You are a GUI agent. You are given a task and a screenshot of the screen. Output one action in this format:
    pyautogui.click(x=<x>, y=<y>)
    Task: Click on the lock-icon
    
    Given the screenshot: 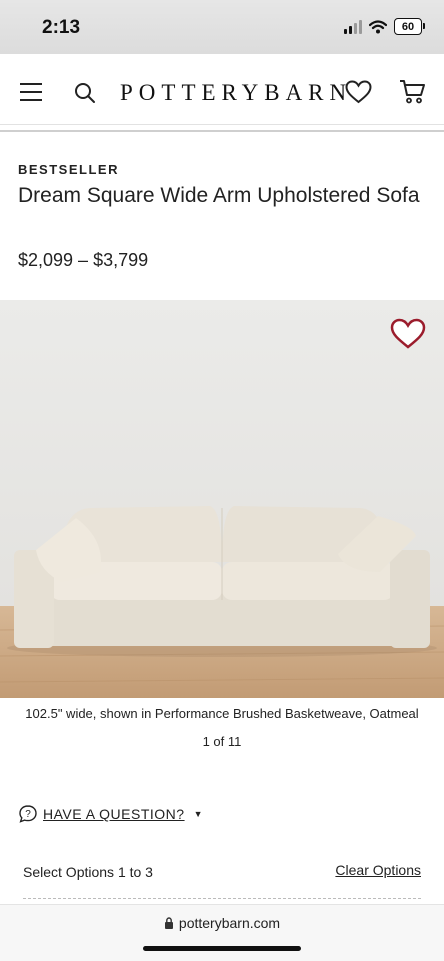 What is the action you would take?
    pyautogui.click(x=168, y=923)
    